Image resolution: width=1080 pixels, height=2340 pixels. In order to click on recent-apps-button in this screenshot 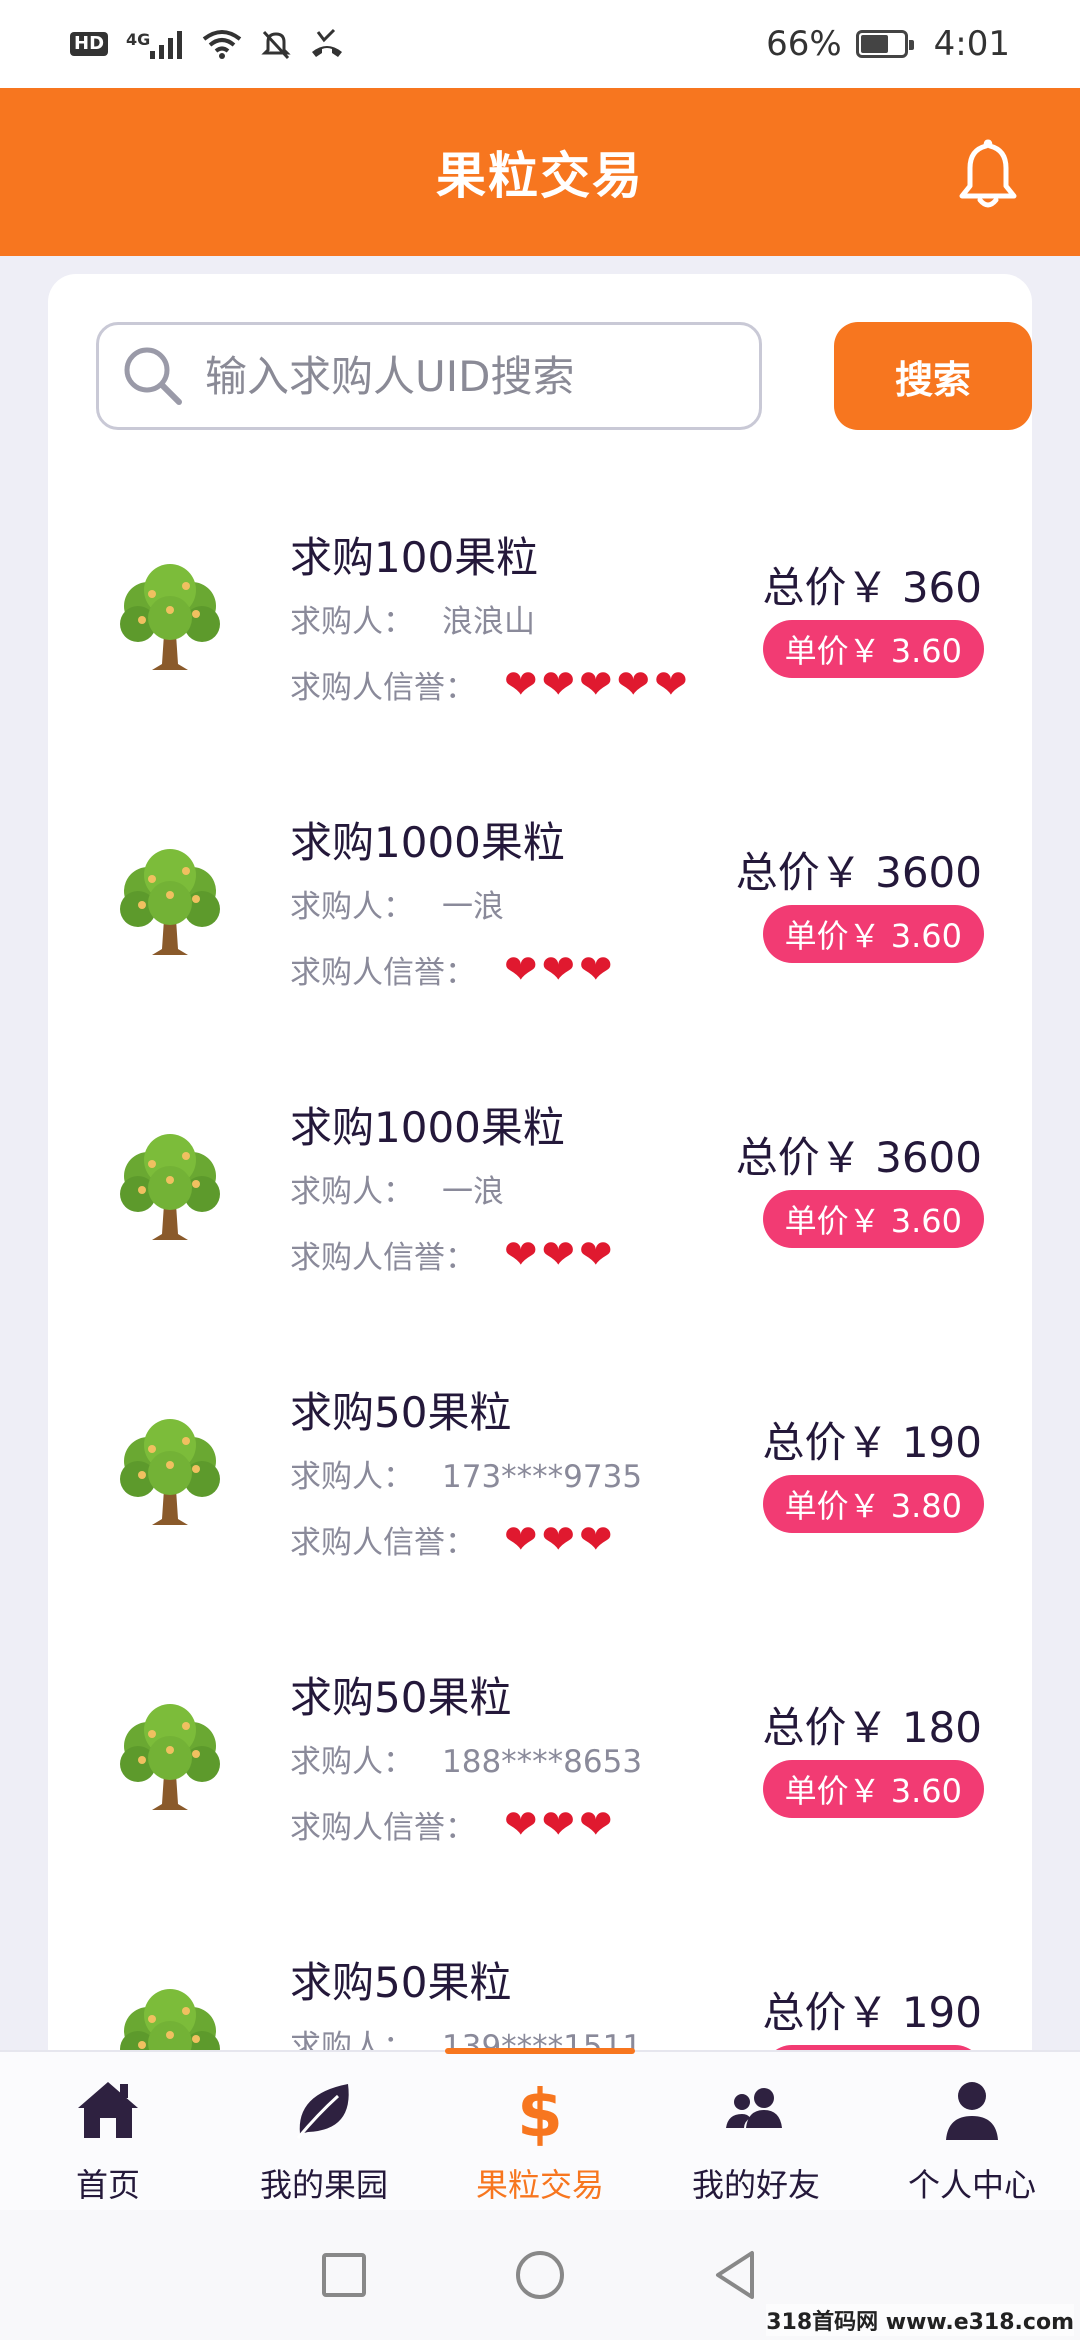, I will do `click(344, 2275)`.